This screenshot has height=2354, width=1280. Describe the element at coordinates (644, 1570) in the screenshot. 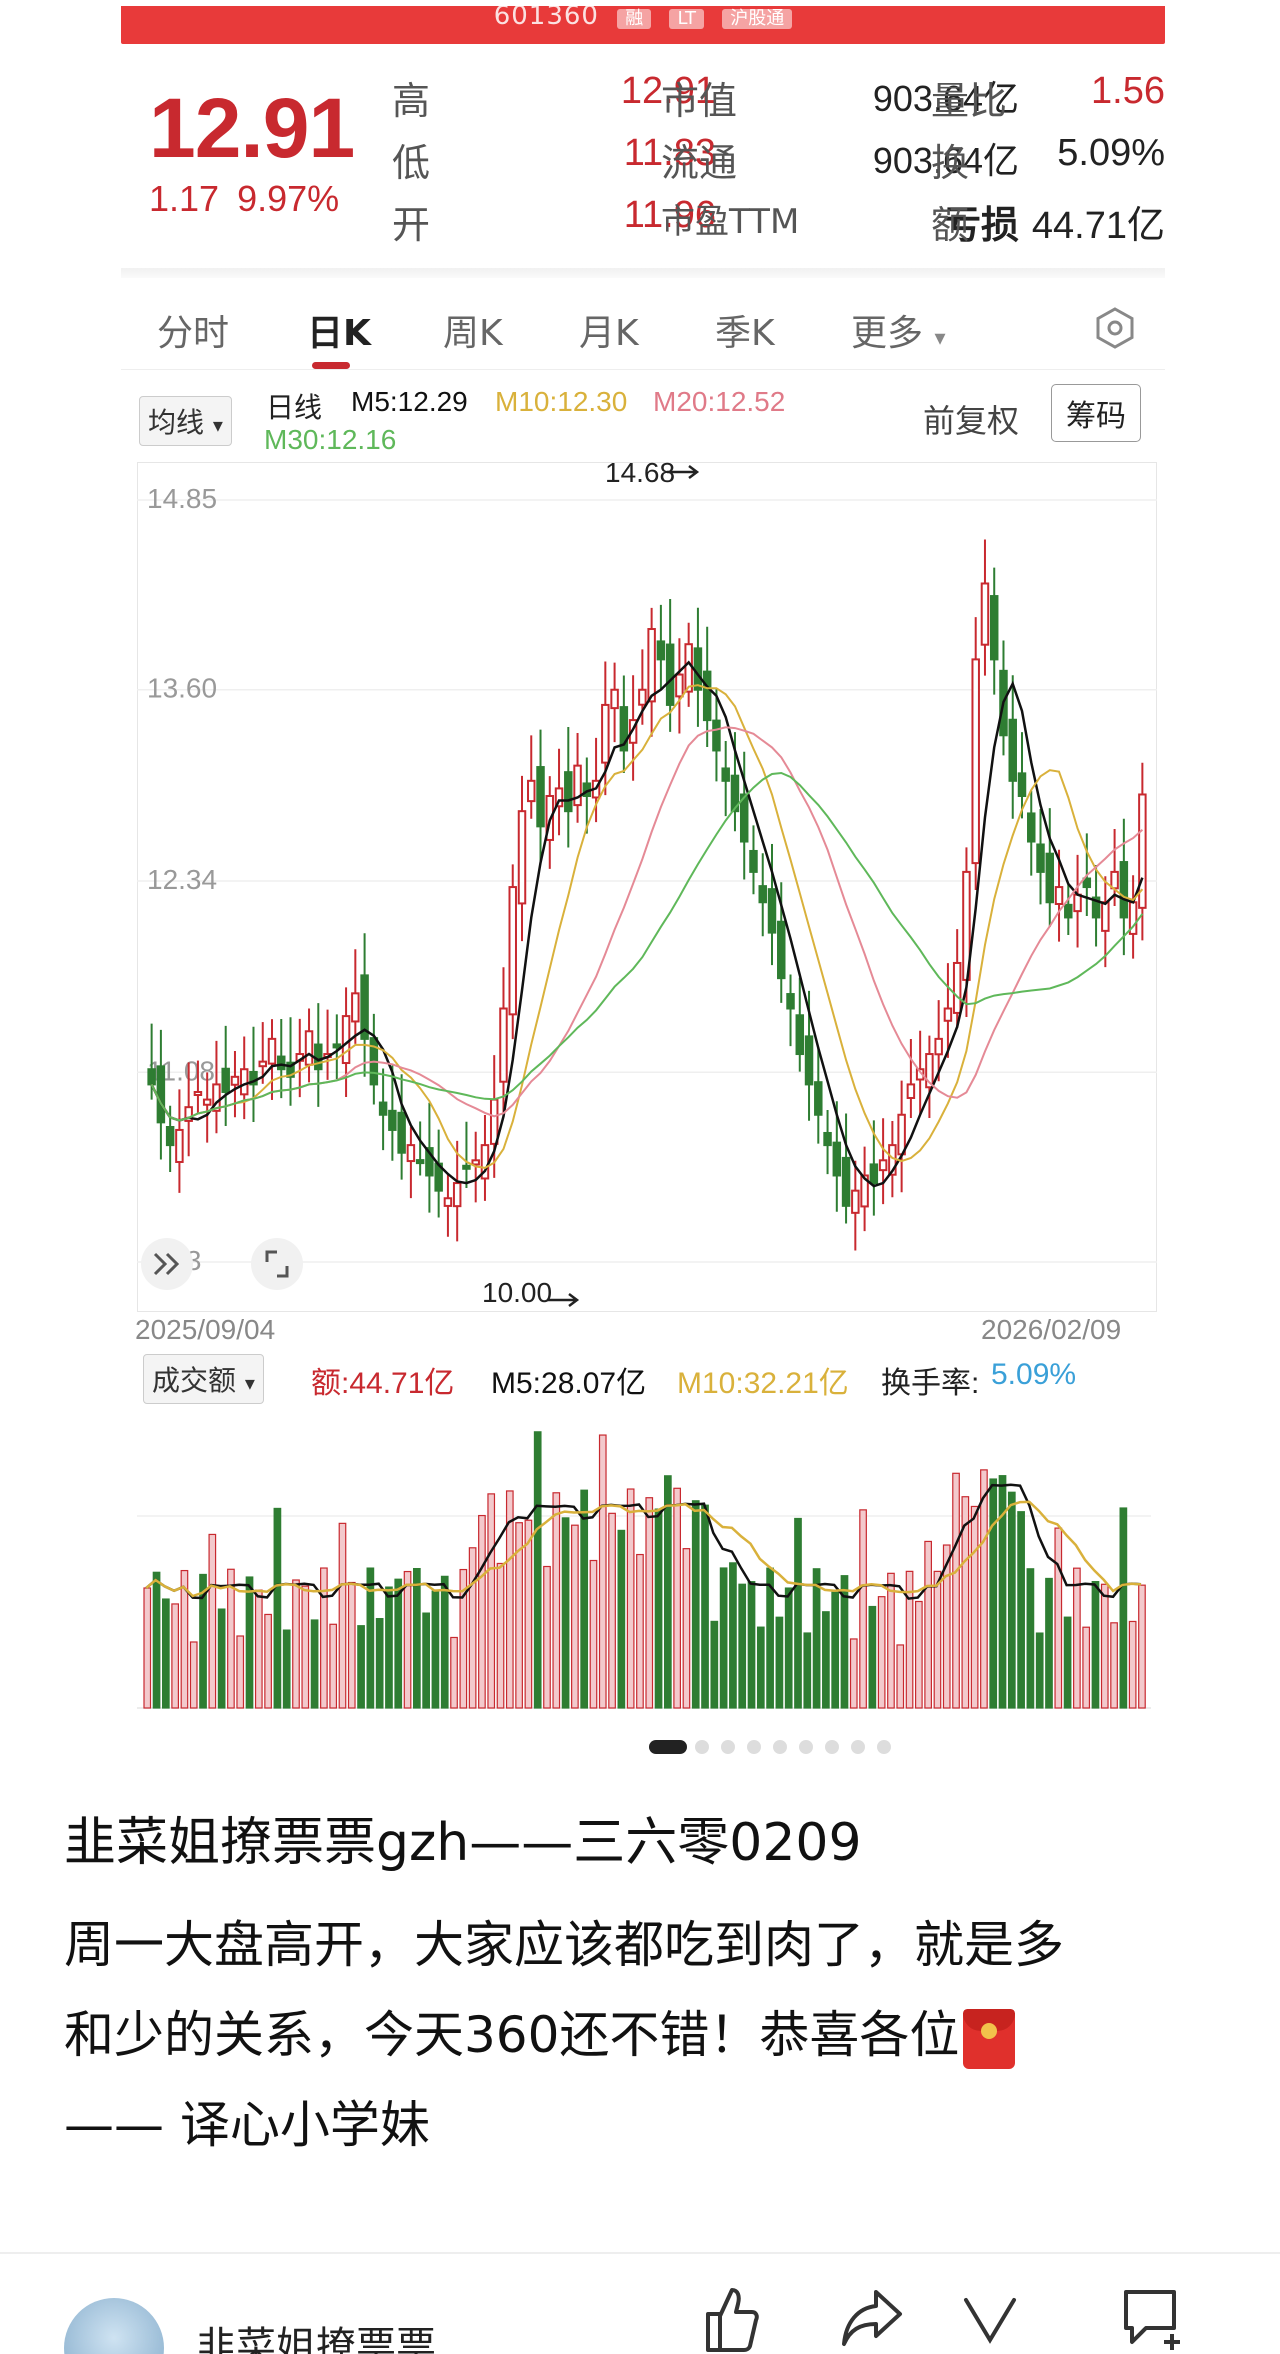

I see `volume-chart` at that location.